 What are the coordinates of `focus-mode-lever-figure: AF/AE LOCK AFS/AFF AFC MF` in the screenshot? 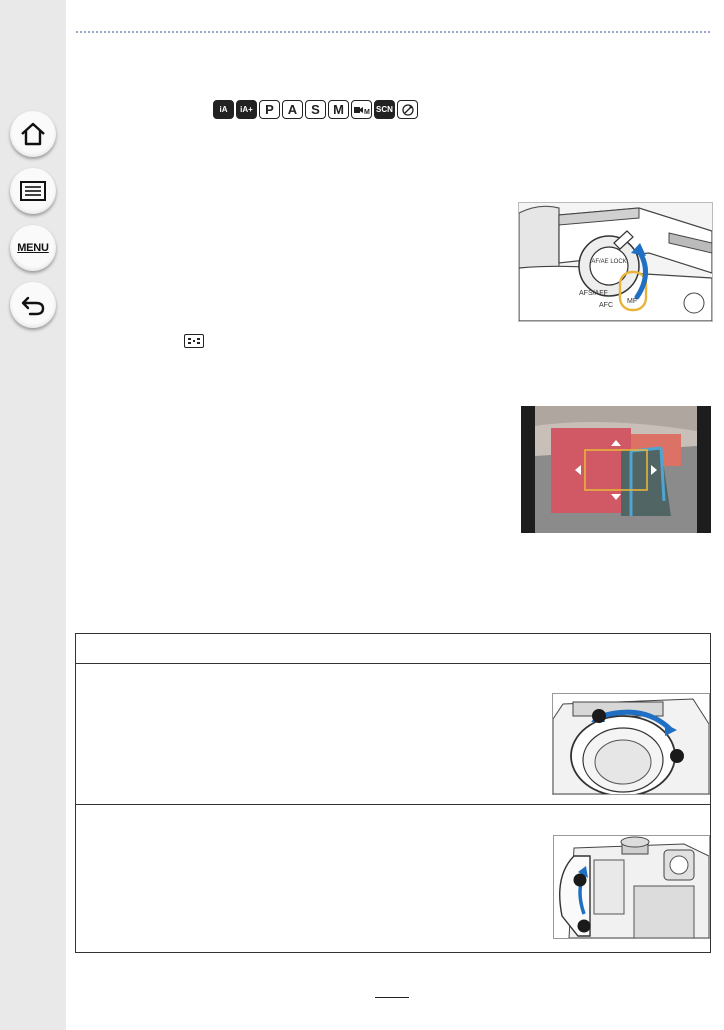 It's located at (615, 262).